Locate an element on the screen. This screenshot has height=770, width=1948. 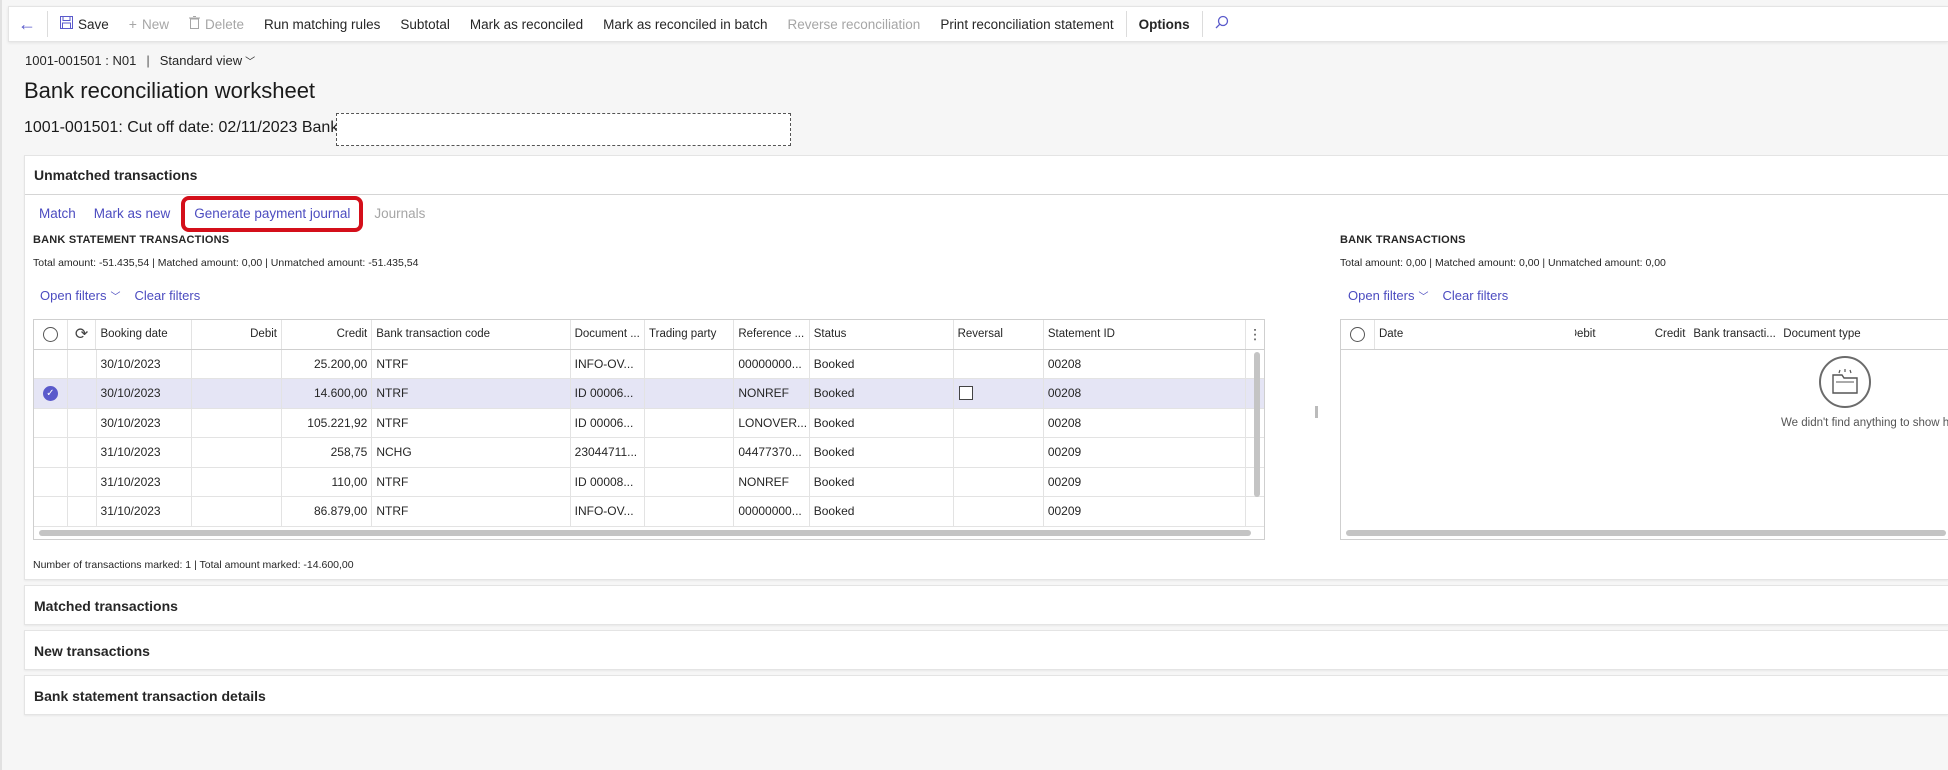
delete-button: Delete is located at coordinates (216, 24).